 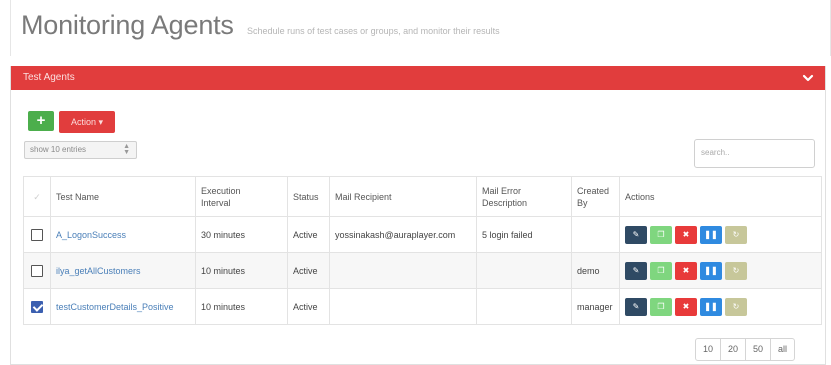 I want to click on pagination: 10 20 50 all, so click(x=745, y=349).